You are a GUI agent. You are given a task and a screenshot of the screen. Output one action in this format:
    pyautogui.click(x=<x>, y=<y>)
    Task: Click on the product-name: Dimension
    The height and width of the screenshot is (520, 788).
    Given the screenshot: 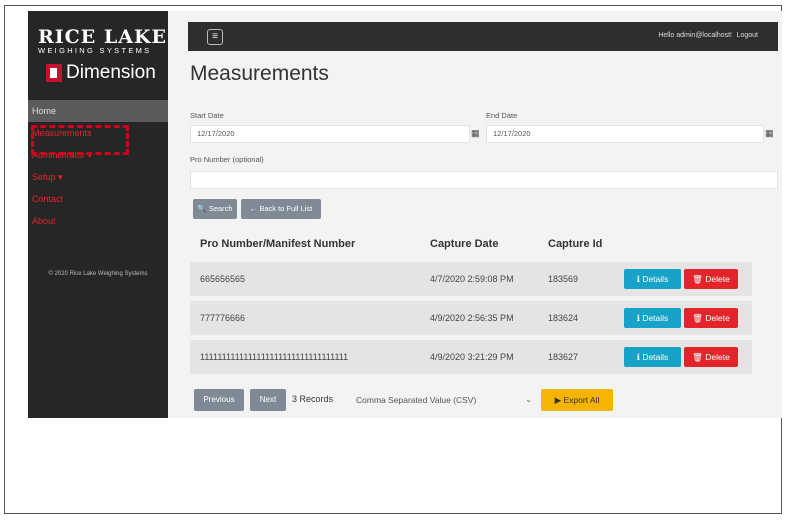 What is the action you would take?
    pyautogui.click(x=111, y=72)
    